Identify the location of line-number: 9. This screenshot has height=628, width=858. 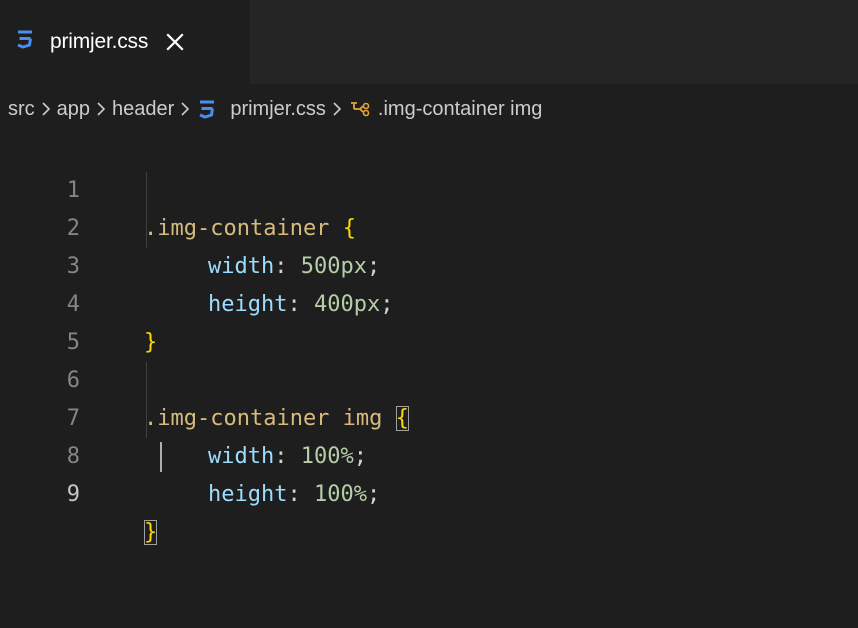
(73, 494).